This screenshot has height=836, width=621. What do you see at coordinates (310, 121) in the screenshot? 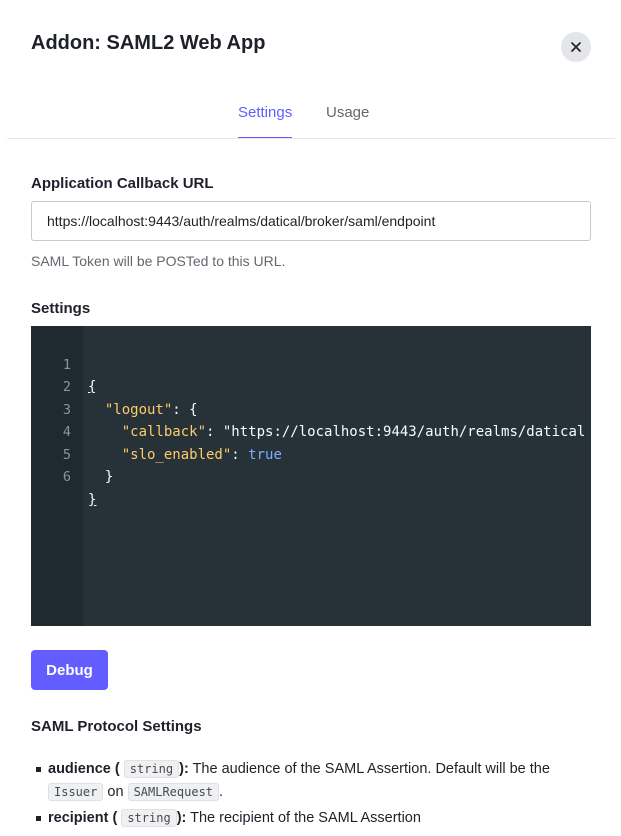
I see `tab-bar: Settings Usage` at bounding box center [310, 121].